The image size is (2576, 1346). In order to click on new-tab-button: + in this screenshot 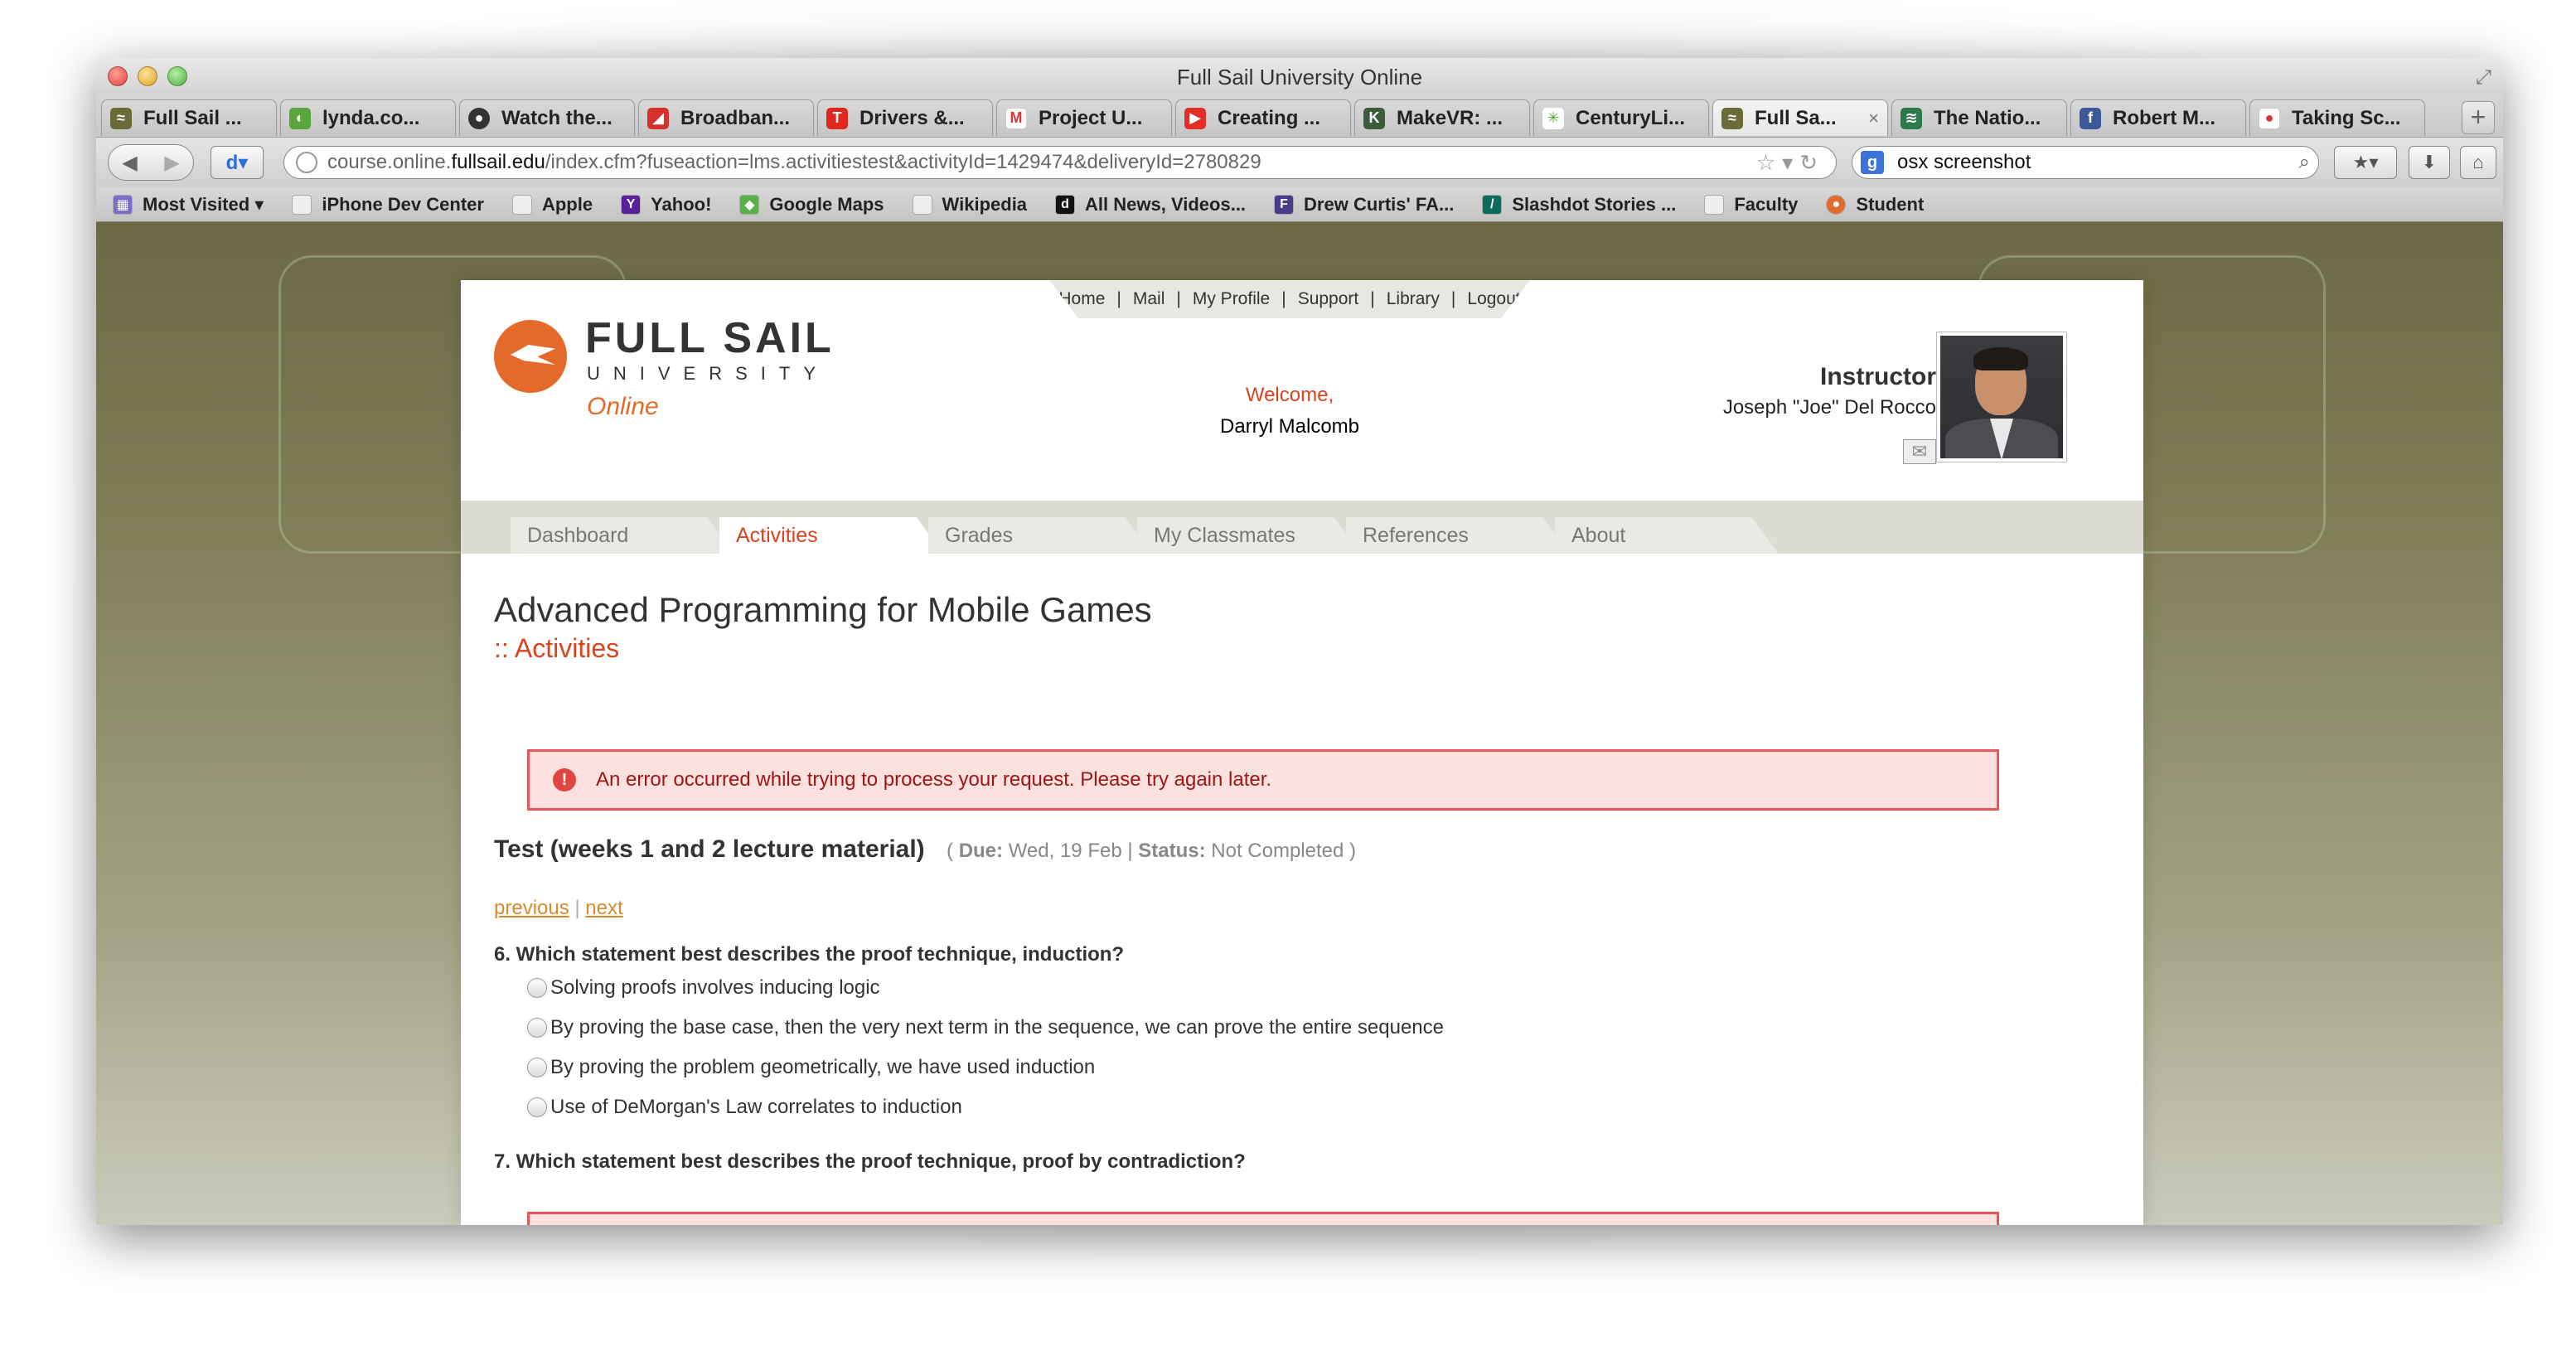, I will do `click(2478, 117)`.